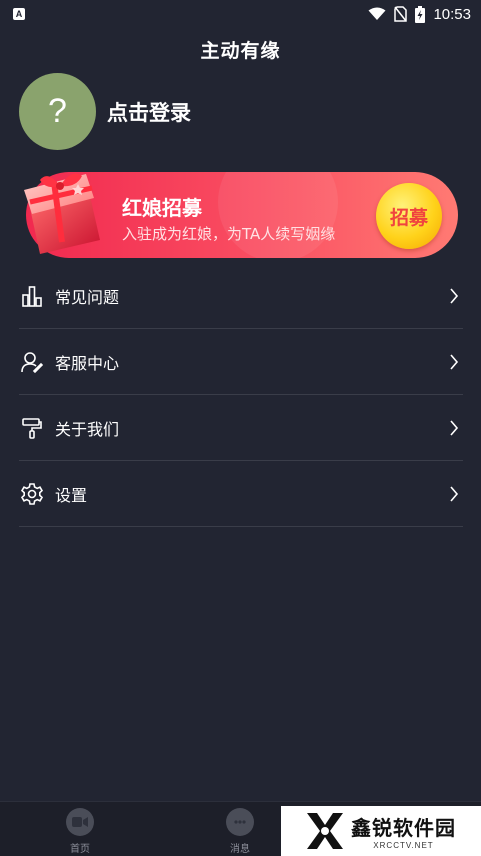 This screenshot has width=481, height=856. Describe the element at coordinates (87, 297) in the screenshot. I see `menu-item-label: 常见问题` at that location.